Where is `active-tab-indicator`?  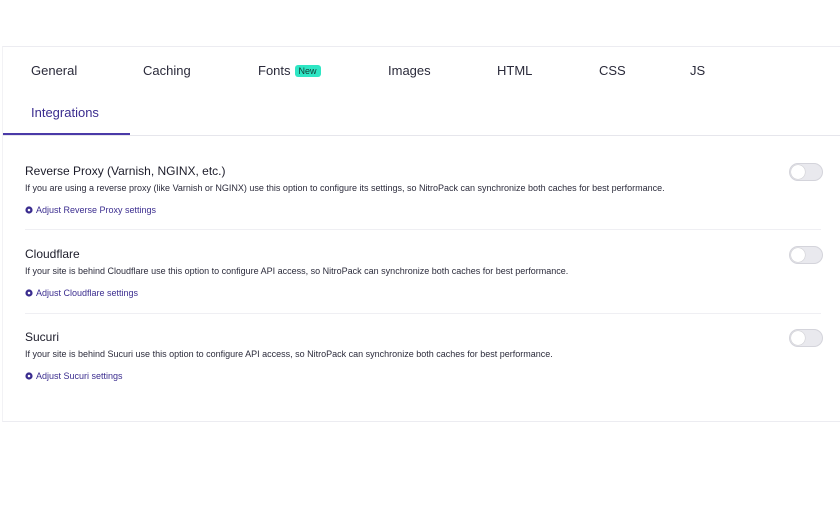 active-tab-indicator is located at coordinates (66, 134).